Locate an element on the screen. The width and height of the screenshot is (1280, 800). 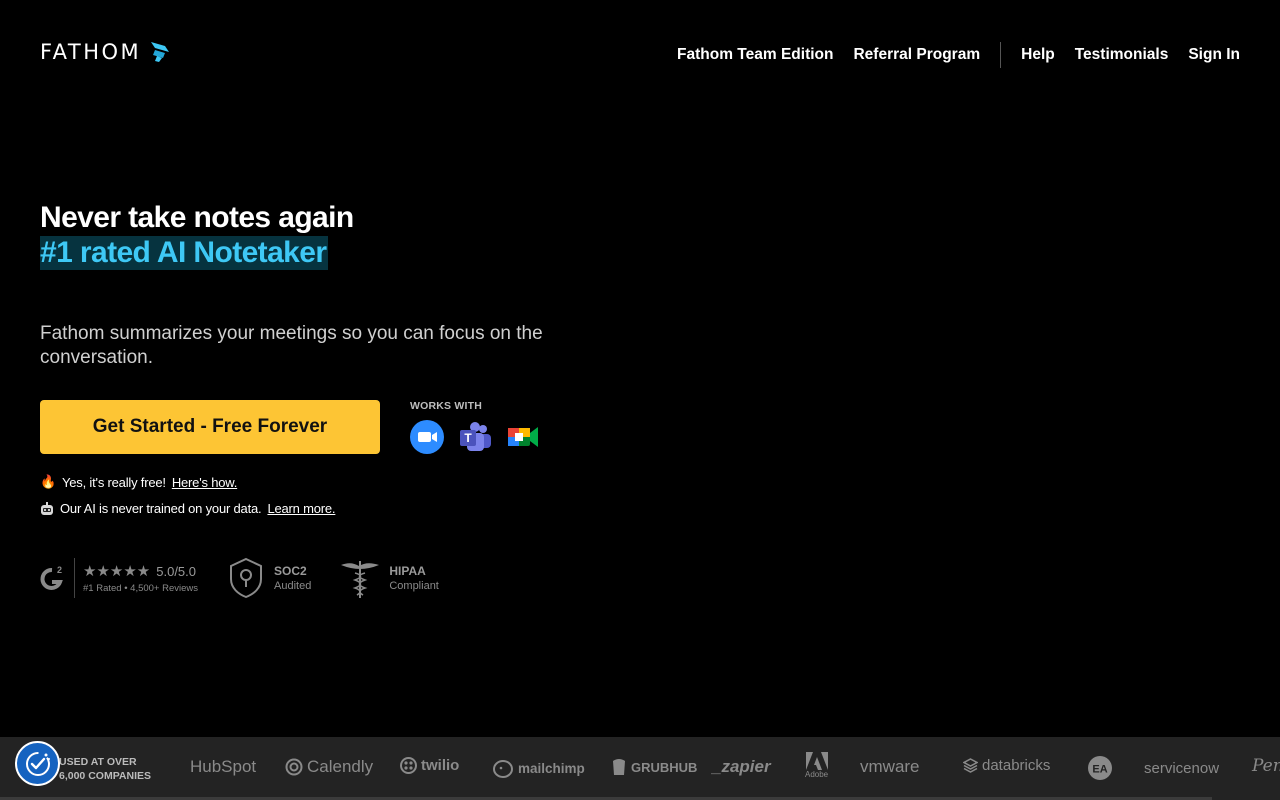
headline: Never take notes again is located at coordinates (197, 217).